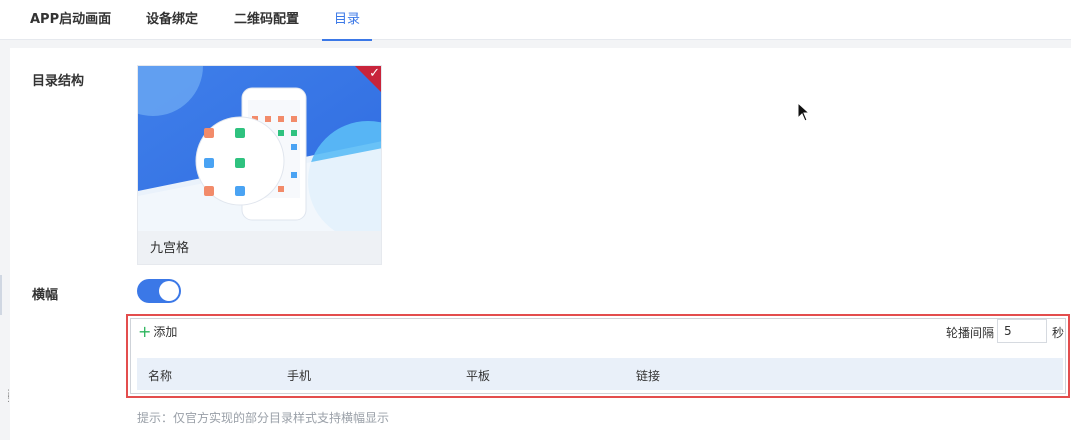  I want to click on sidebar-edge, so click(1, 295).